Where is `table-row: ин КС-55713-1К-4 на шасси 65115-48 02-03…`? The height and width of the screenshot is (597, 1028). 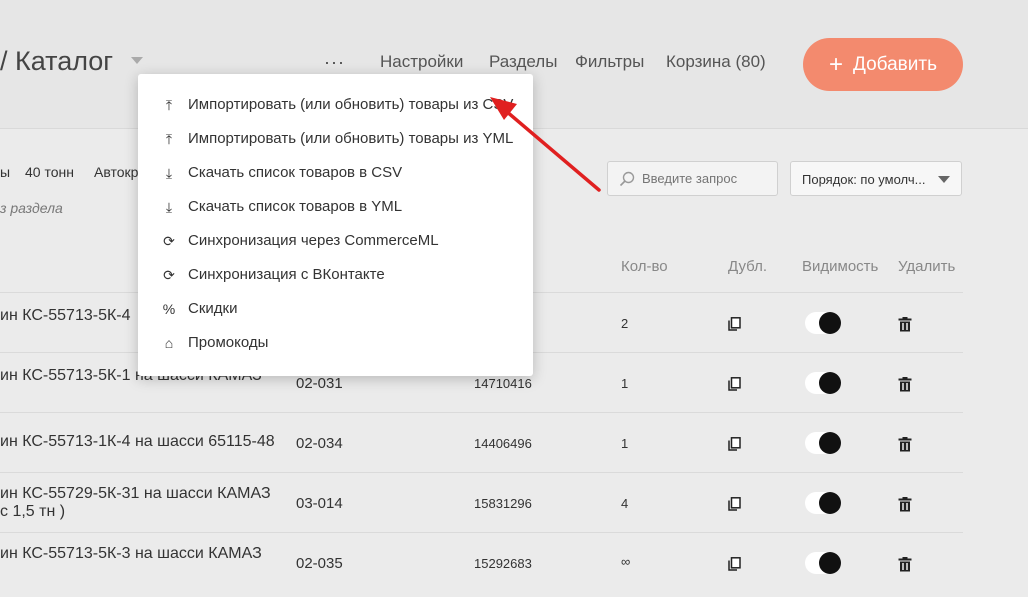
table-row: ин КС-55713-1К-4 на шасси 65115-48 02-03… is located at coordinates (481, 442).